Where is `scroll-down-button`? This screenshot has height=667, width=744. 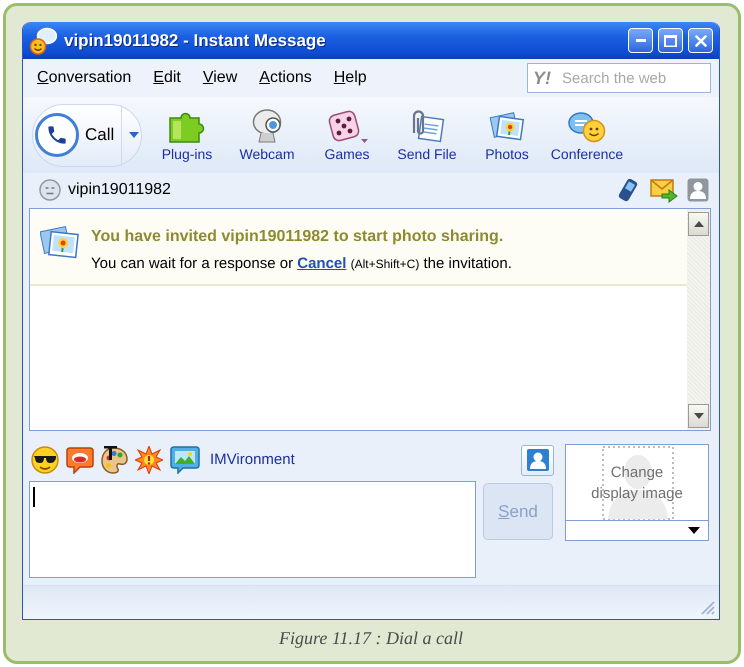 scroll-down-button is located at coordinates (698, 416).